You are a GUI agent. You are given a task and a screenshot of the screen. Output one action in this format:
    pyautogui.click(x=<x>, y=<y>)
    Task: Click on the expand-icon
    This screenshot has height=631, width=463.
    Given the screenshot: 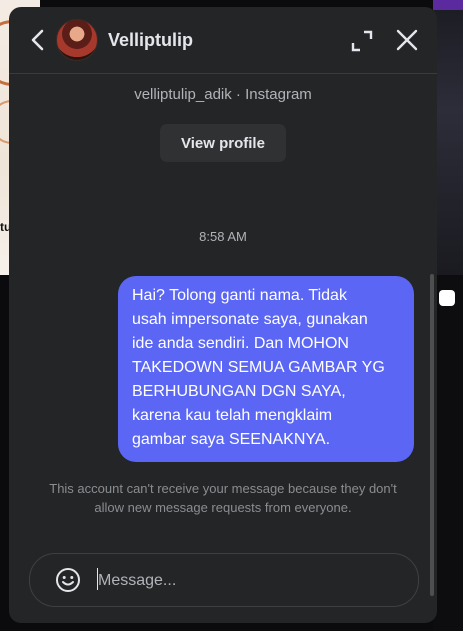 What is the action you would take?
    pyautogui.click(x=362, y=41)
    